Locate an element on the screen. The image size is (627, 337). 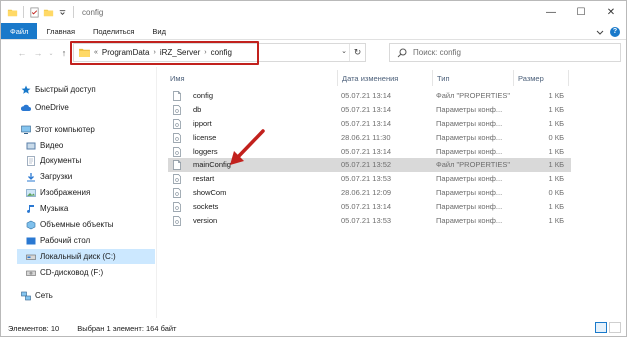
details-view-icon is located at coordinates (601, 327).